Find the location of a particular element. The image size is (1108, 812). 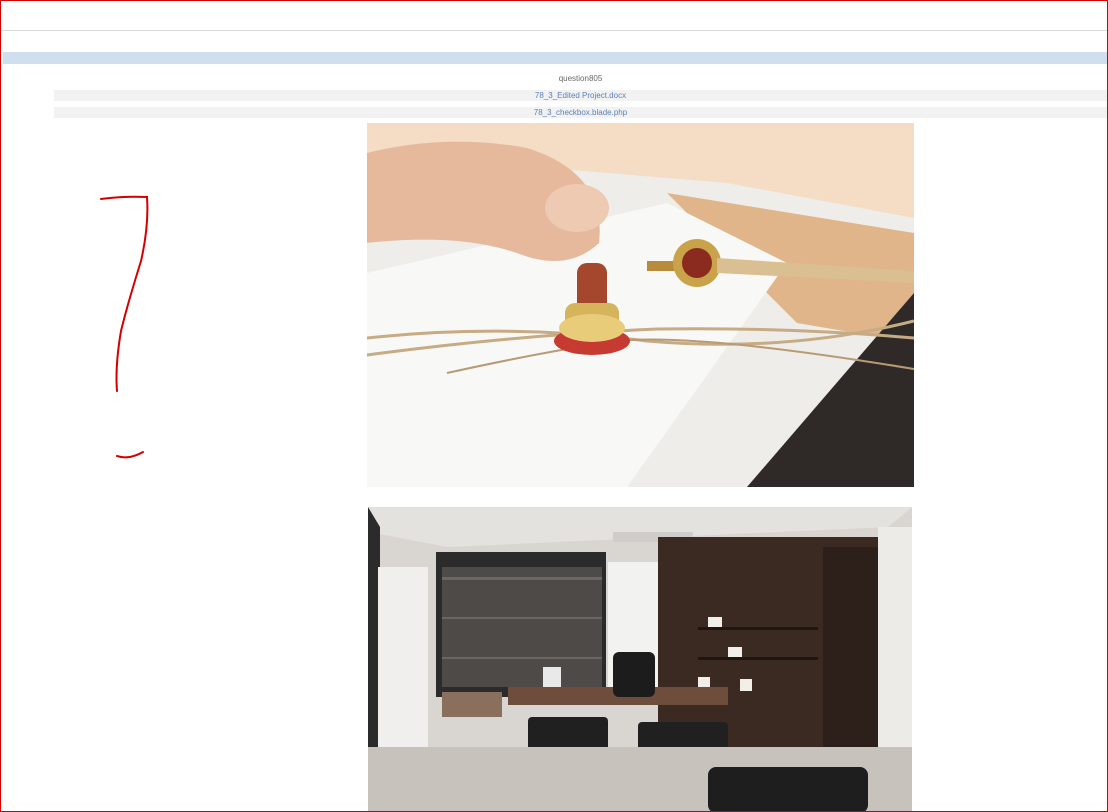

attachment-link: 78_3_Edited Project.docx is located at coordinates (580, 95).